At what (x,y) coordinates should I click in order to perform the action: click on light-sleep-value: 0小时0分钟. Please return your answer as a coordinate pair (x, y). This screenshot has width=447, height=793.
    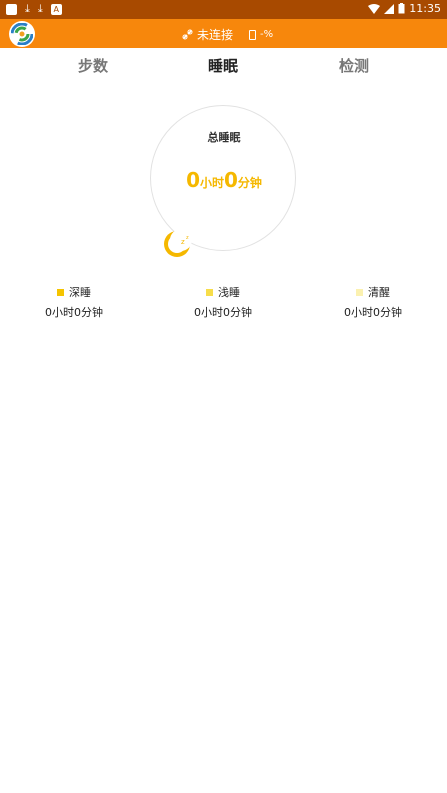
    Looking at the image, I should click on (223, 312).